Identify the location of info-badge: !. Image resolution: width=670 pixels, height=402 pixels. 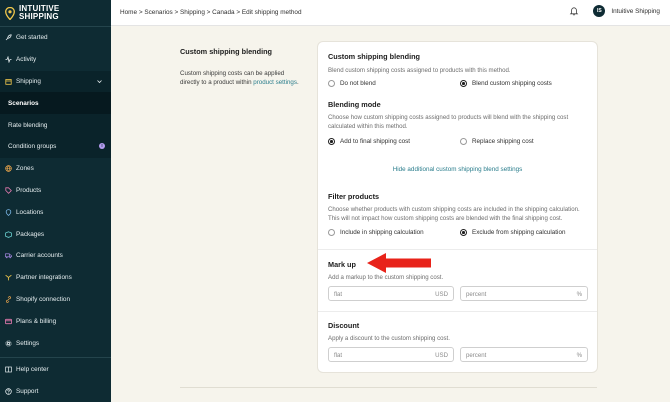
(102, 145).